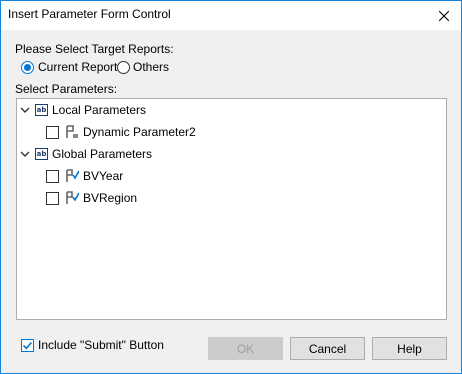 The height and width of the screenshot is (374, 462). Describe the element at coordinates (66, 89) in the screenshot. I see `select-parameters-label: Select Parameters:` at that location.